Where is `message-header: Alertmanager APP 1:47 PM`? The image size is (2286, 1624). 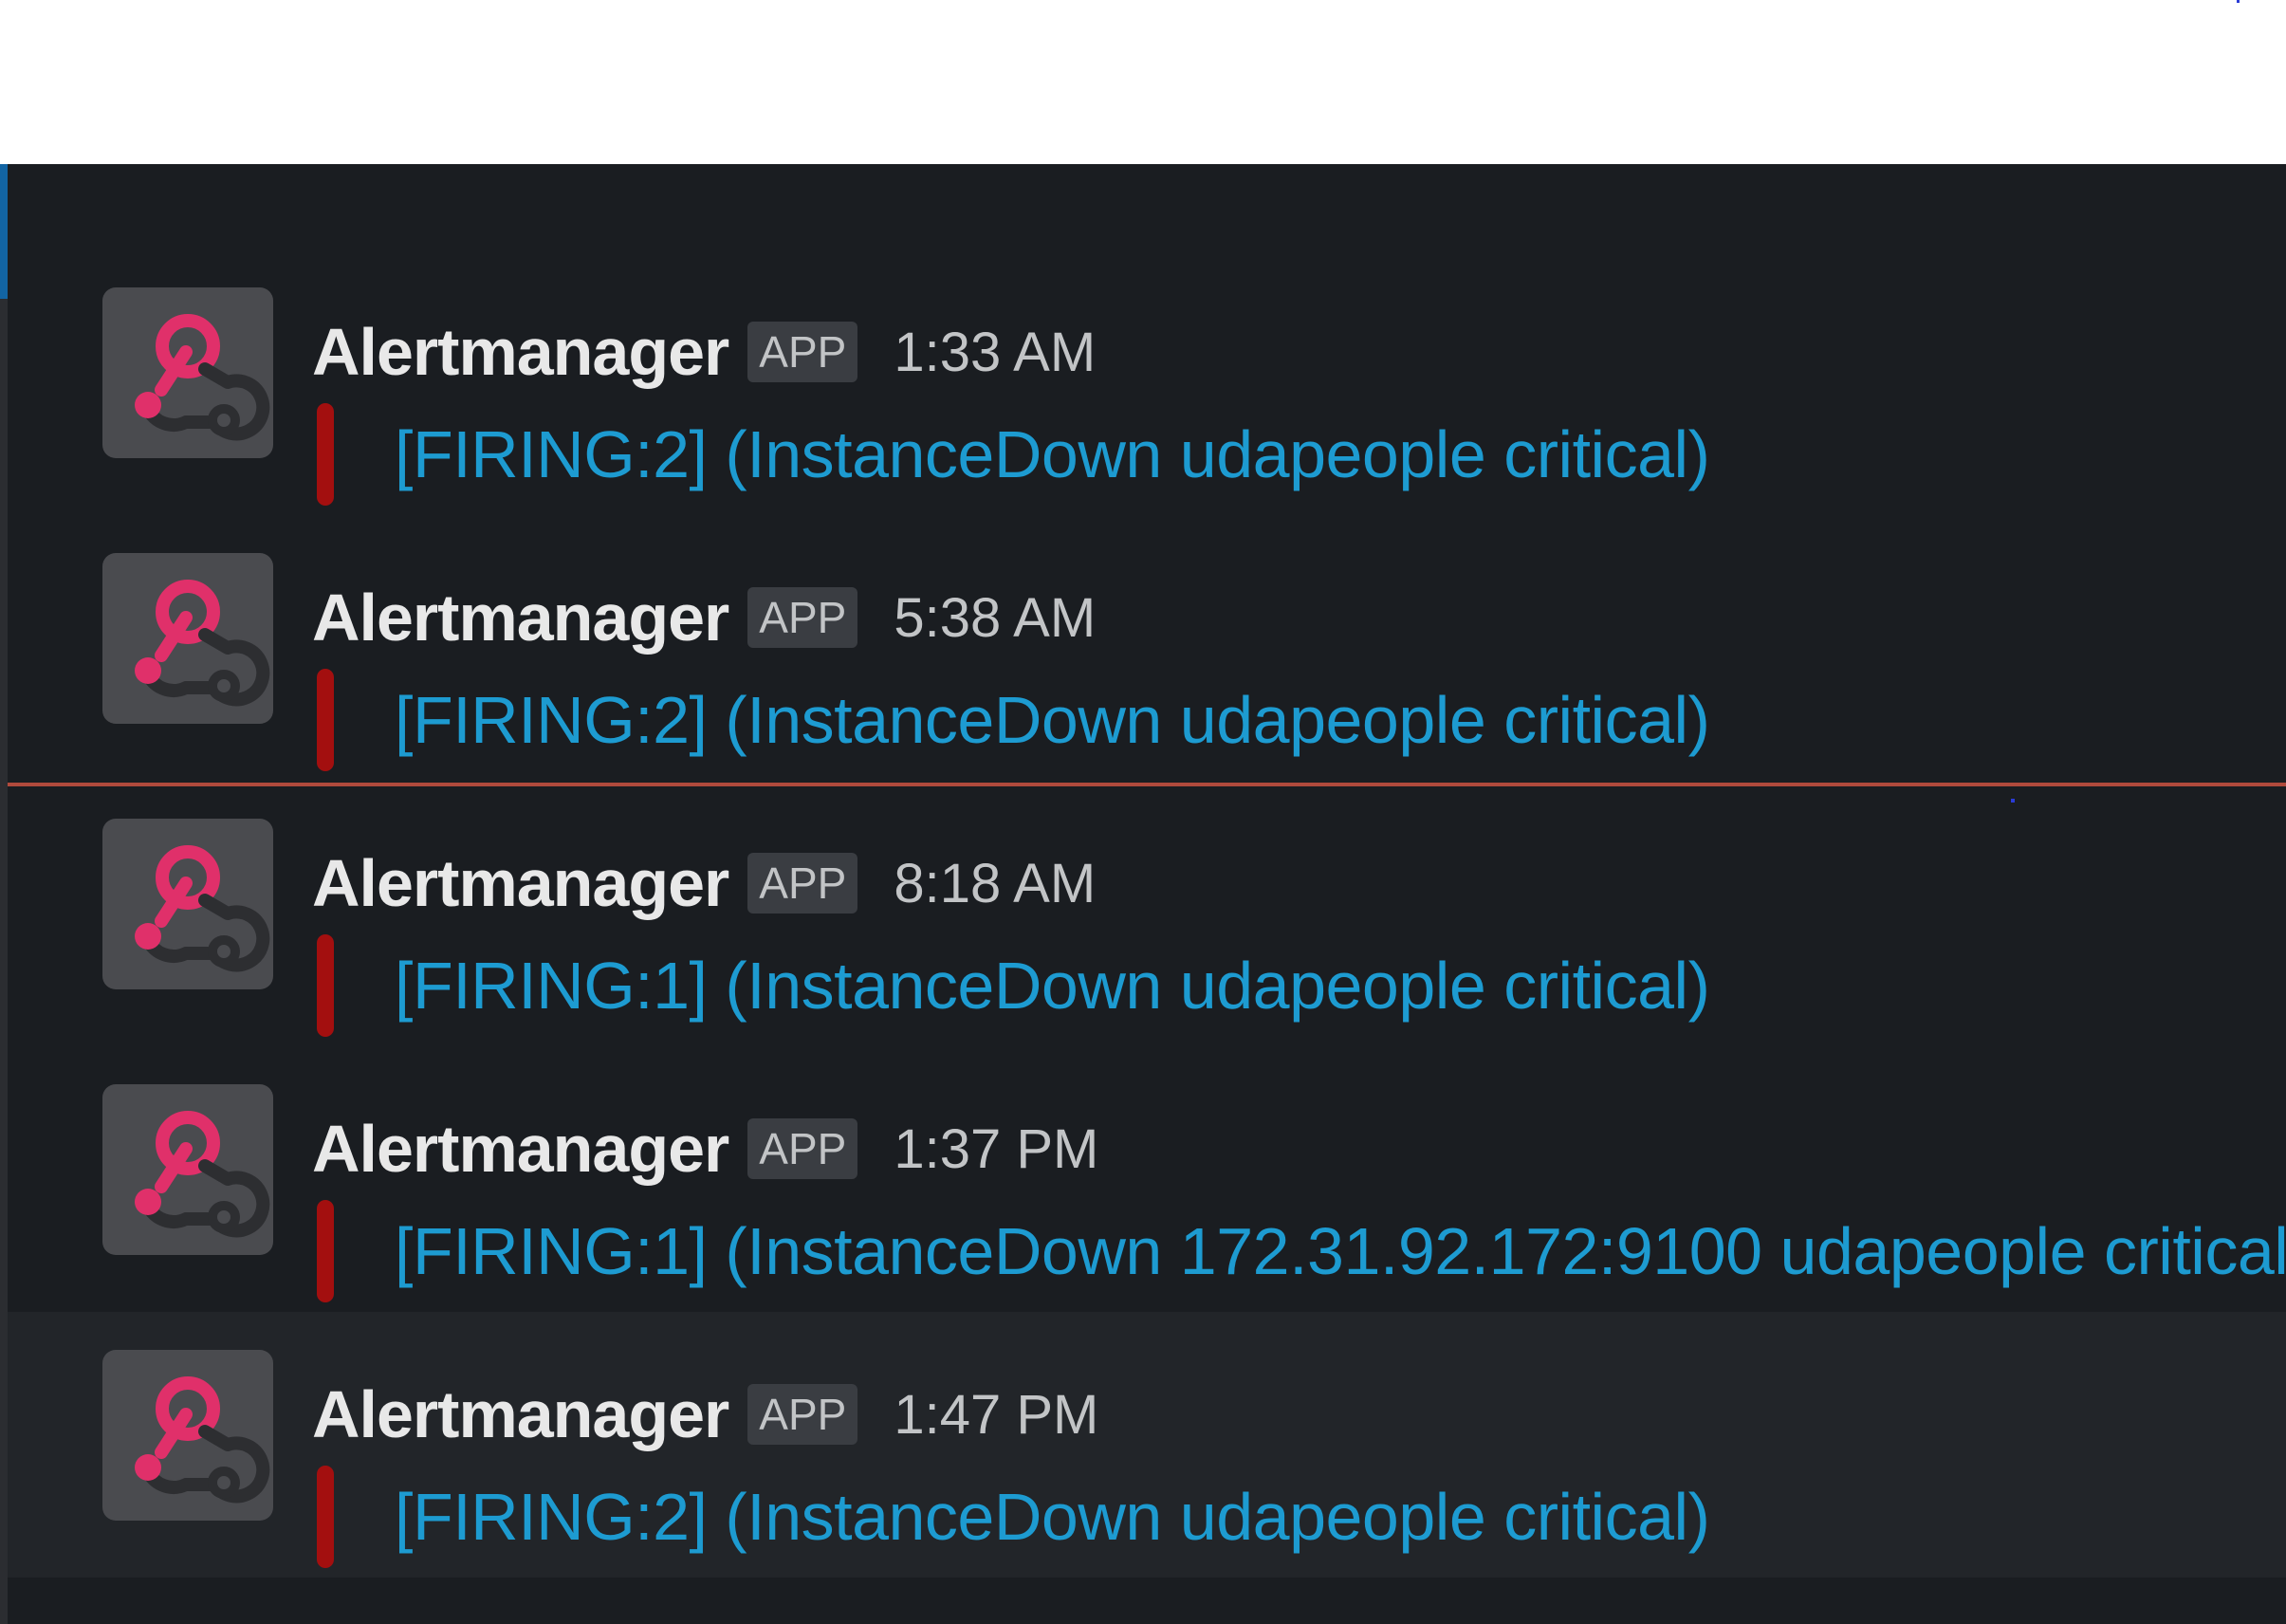
message-header: Alertmanager APP 1:47 PM is located at coordinates (705, 1415).